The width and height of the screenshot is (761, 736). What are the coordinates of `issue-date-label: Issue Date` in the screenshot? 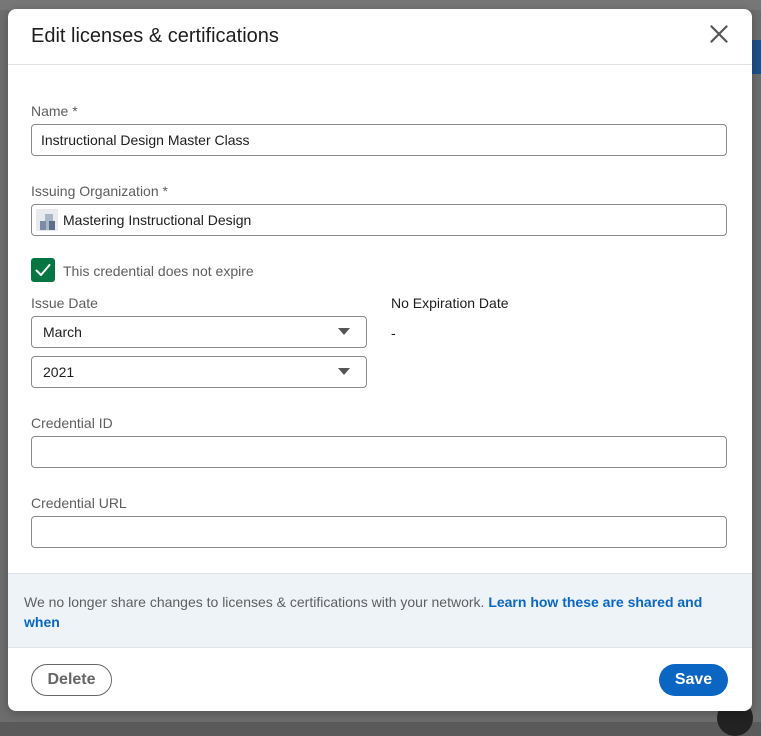 It's located at (64, 303).